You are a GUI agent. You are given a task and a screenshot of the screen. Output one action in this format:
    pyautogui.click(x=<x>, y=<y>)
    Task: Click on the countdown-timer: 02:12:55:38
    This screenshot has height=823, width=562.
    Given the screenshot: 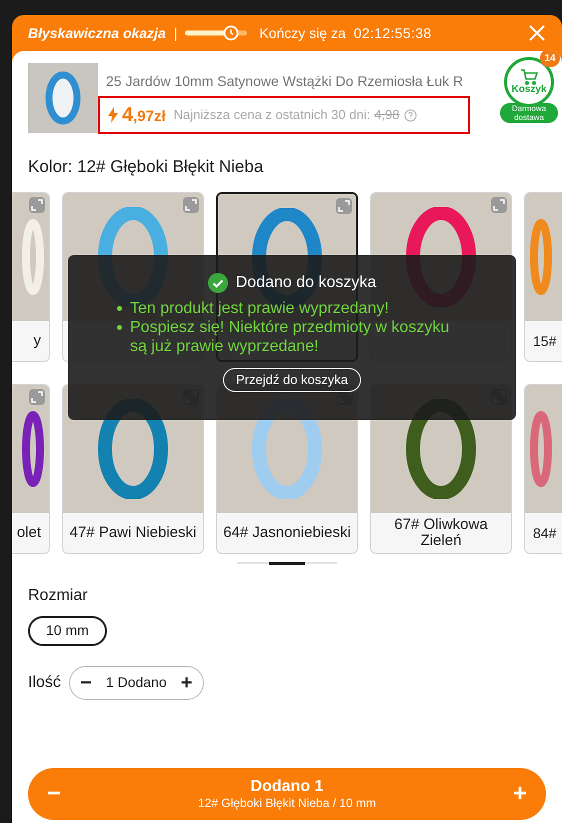 What is the action you would take?
    pyautogui.click(x=393, y=33)
    